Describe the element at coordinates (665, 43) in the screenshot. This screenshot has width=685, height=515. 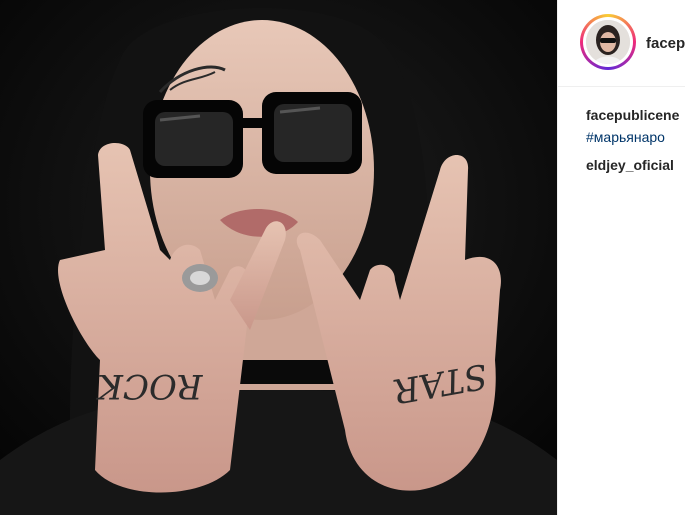
I see `header-username: facep` at that location.